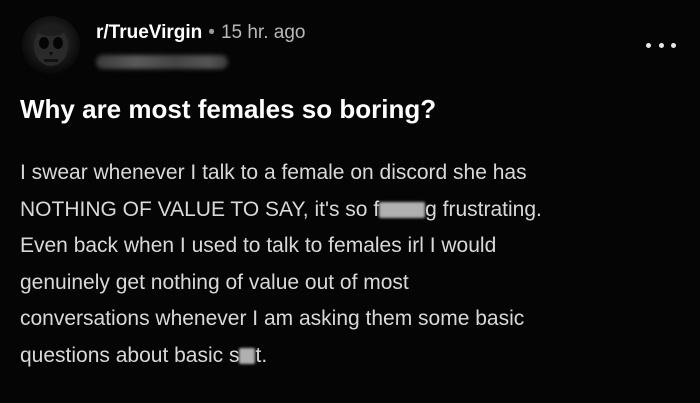 This screenshot has width=700, height=403. What do you see at coordinates (263, 32) in the screenshot?
I see `post-time: 15 hr. ago` at bounding box center [263, 32].